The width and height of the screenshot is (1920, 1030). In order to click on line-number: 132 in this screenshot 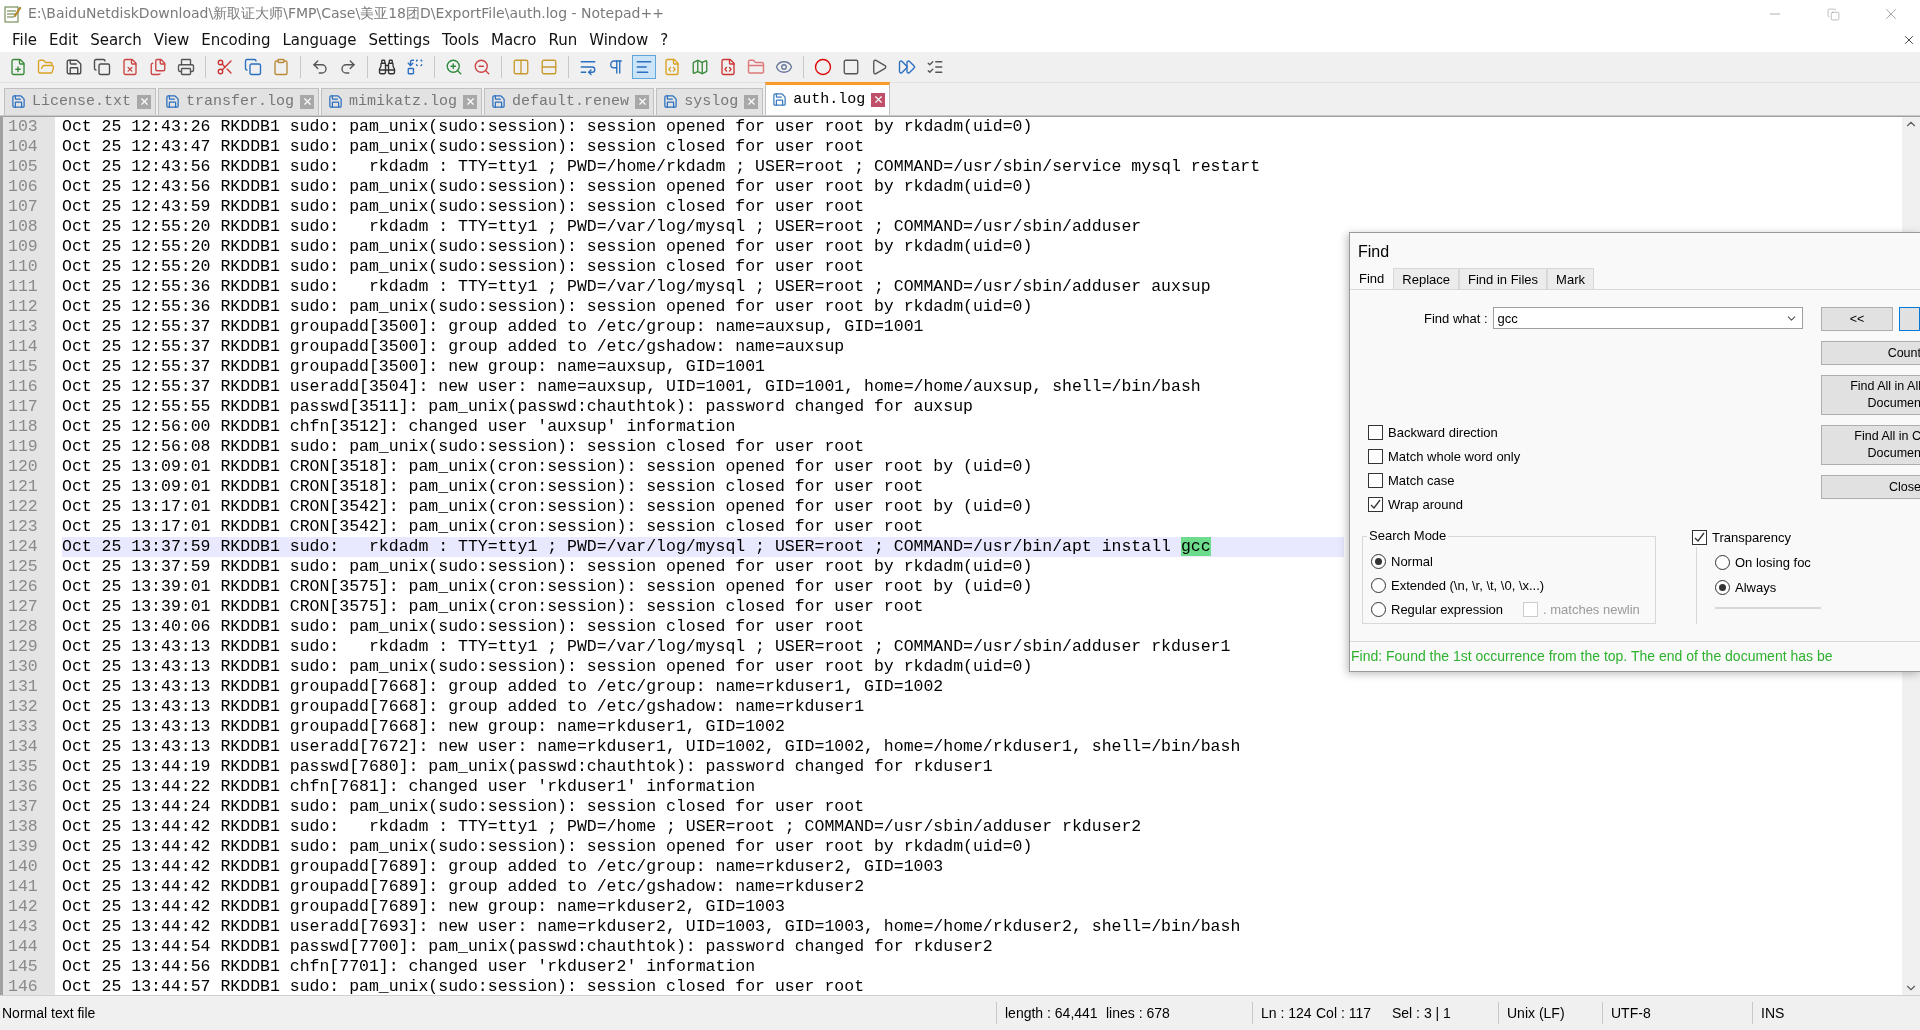, I will do `click(23, 706)`.